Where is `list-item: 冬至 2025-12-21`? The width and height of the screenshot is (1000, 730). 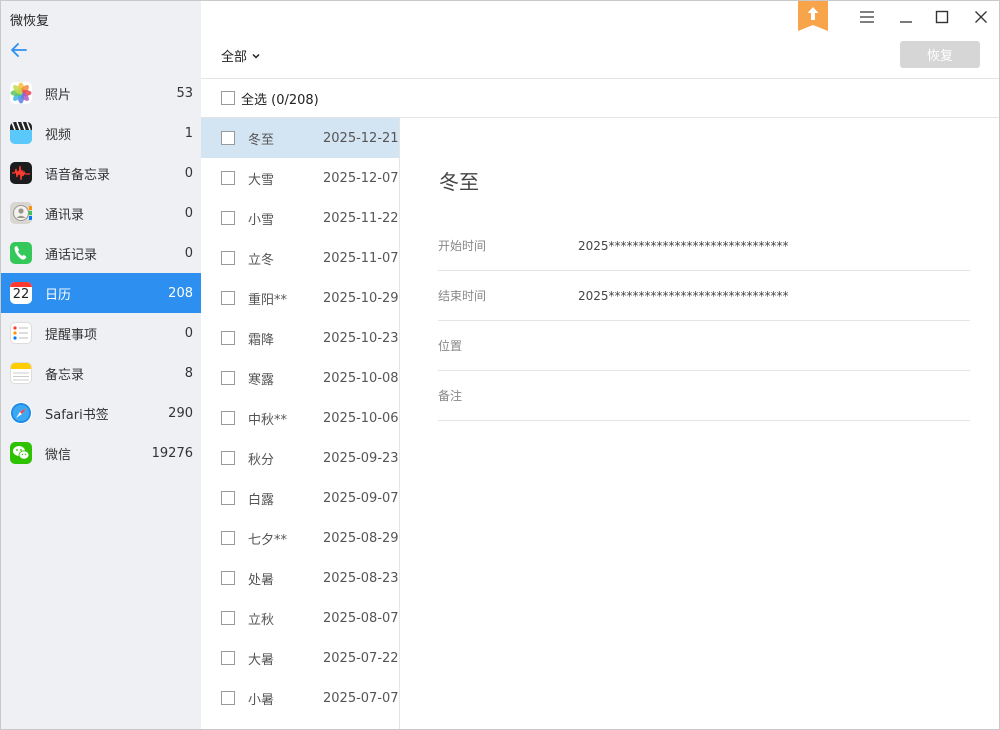 list-item: 冬至 2025-12-21 is located at coordinates (300, 138).